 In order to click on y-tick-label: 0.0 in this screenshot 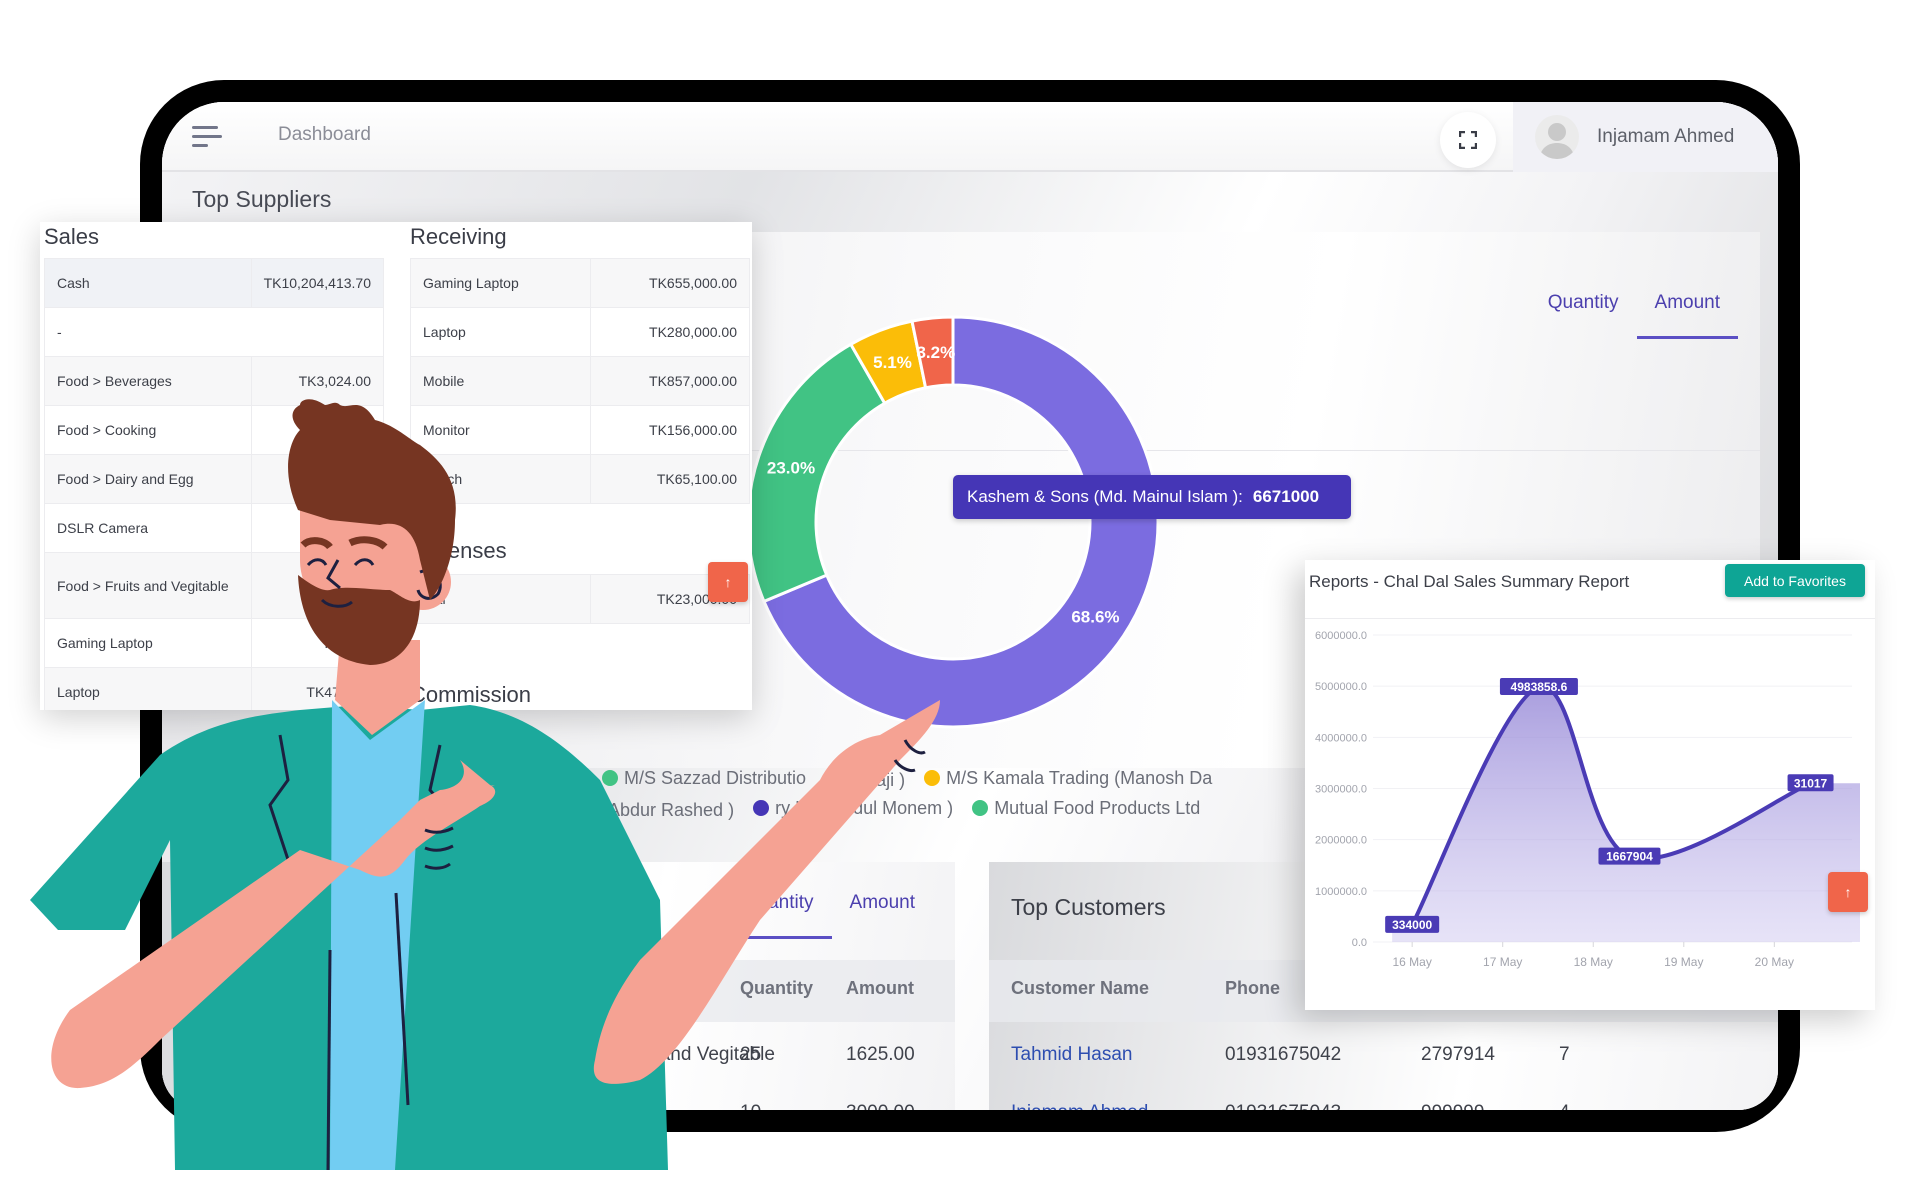, I will do `click(1359, 943)`.